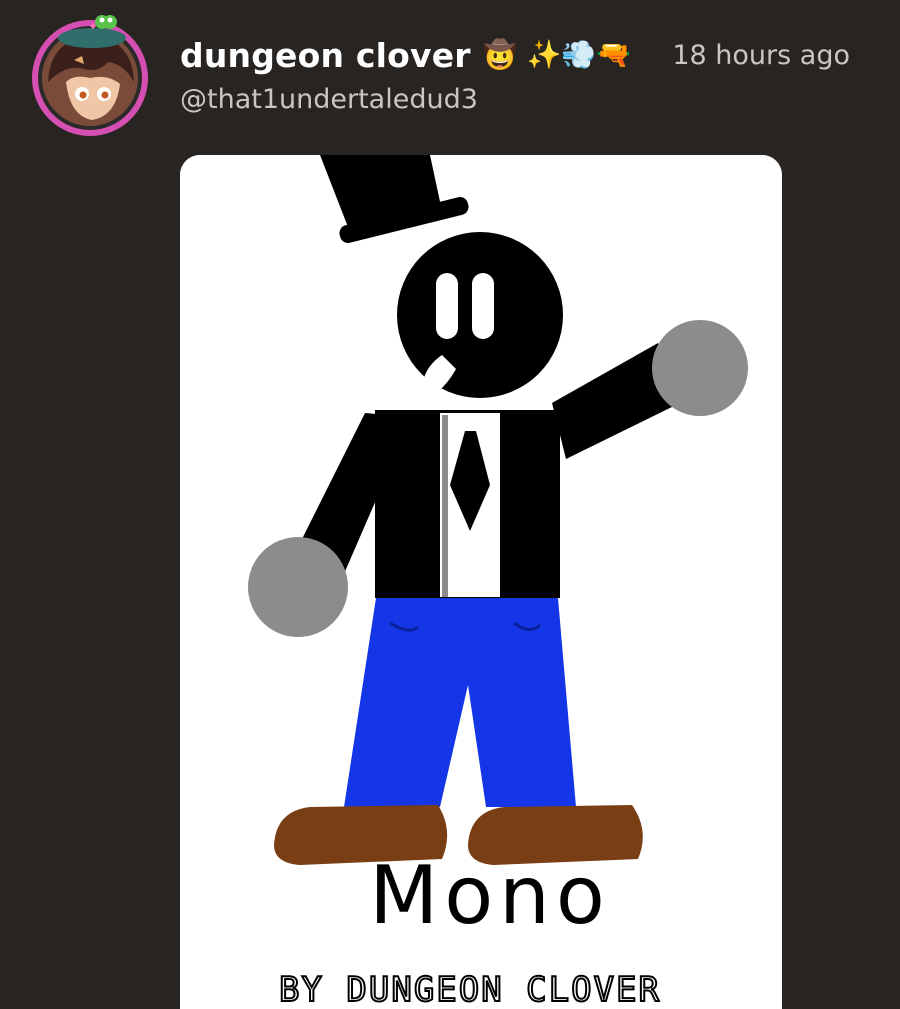 The width and height of the screenshot is (900, 1009). I want to click on post-timestamp: 18 hours ago, so click(776, 55).